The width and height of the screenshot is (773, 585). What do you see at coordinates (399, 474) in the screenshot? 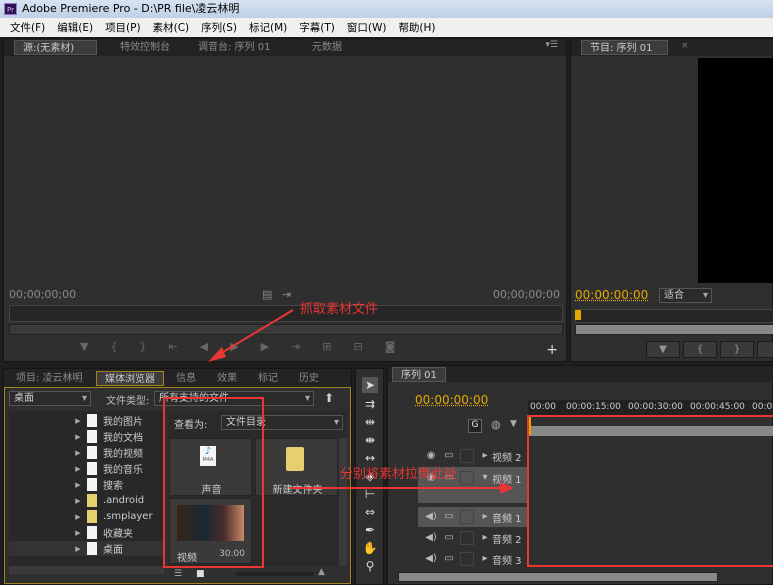
I see `annotation-drag: 分别将素材拉倒此处` at bounding box center [399, 474].